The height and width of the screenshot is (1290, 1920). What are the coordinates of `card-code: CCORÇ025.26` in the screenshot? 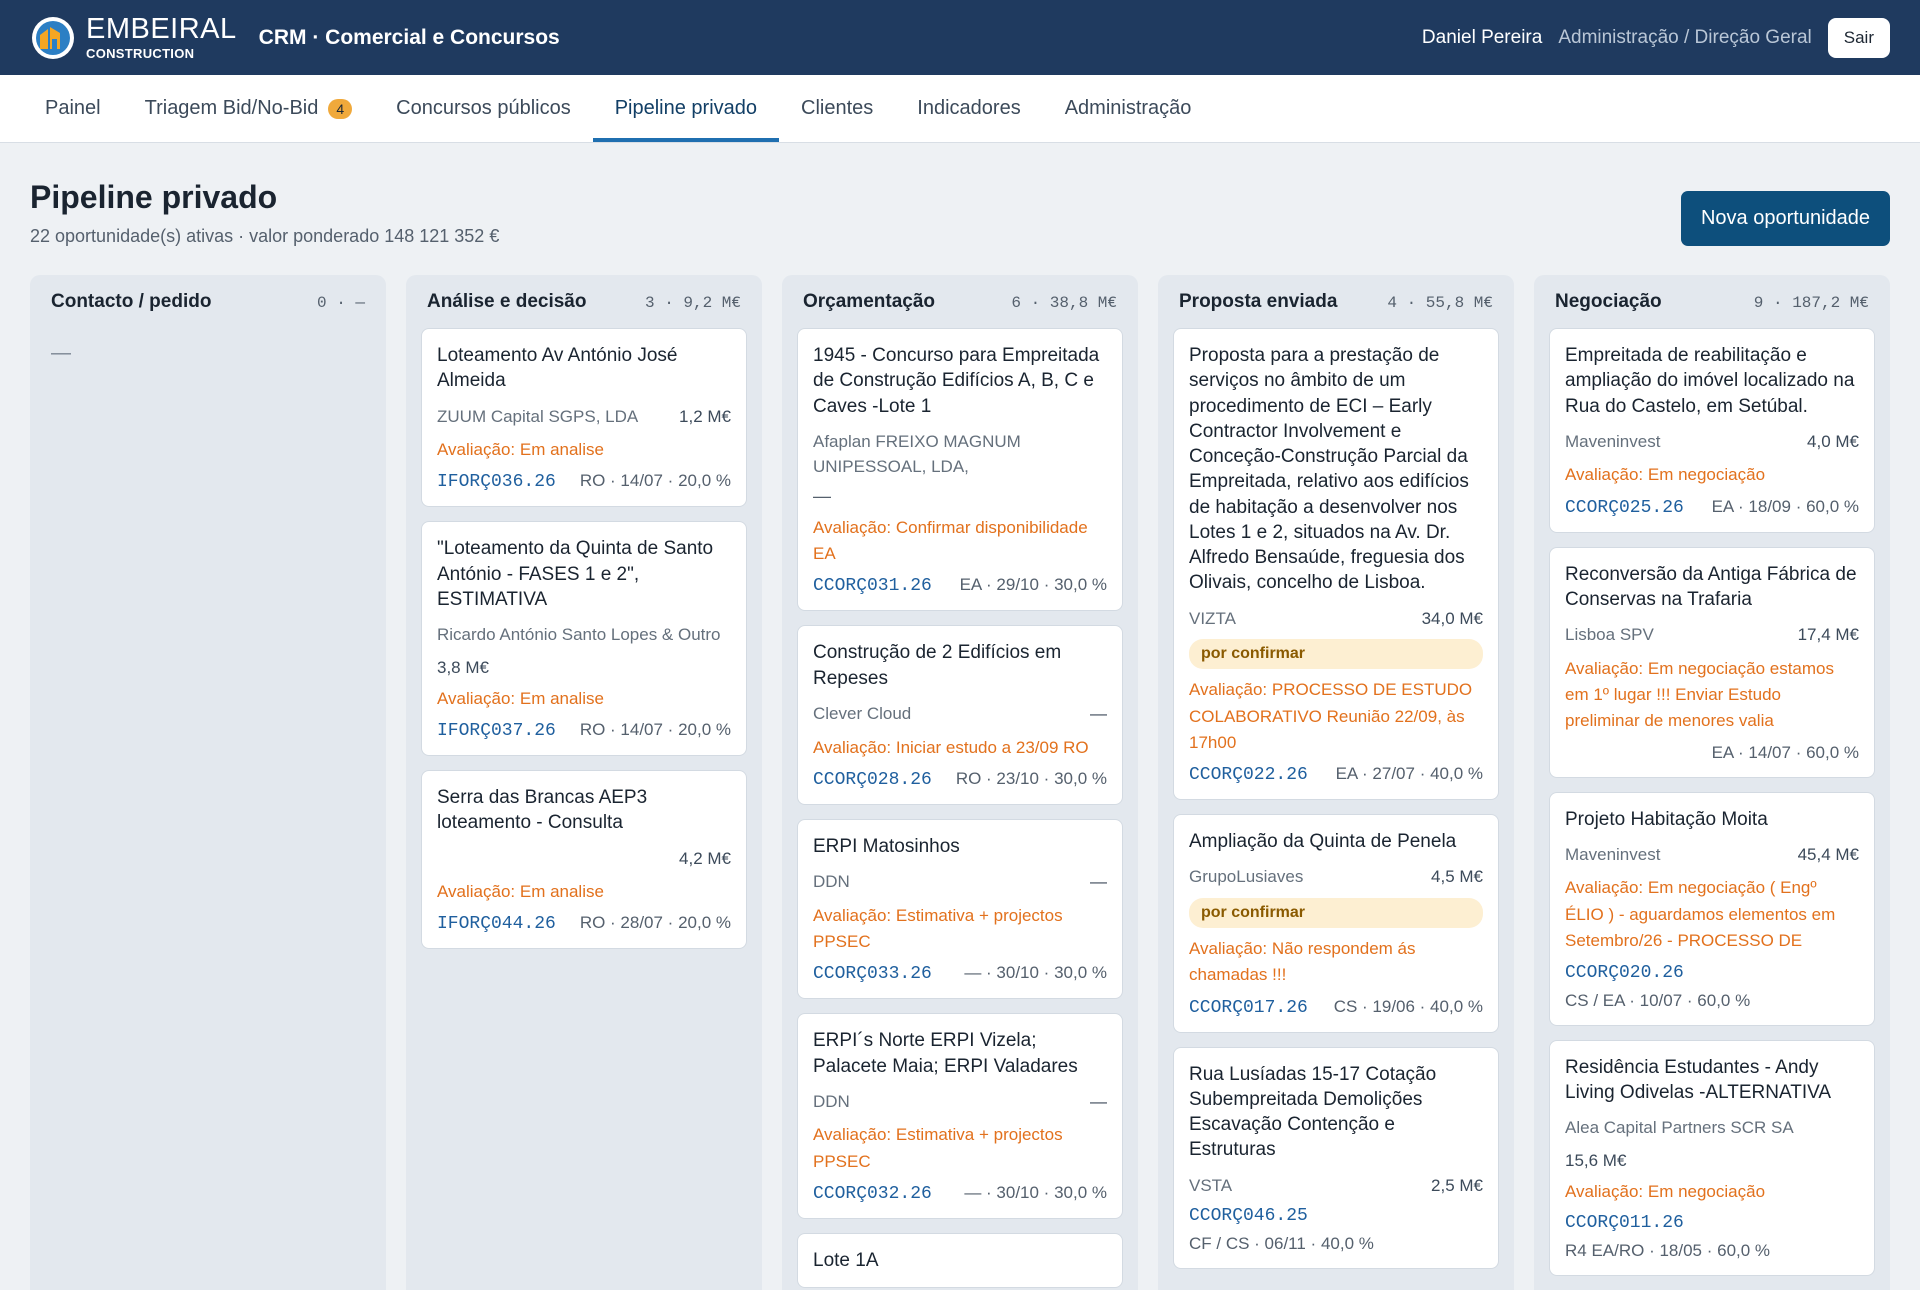 It's located at (1624, 507).